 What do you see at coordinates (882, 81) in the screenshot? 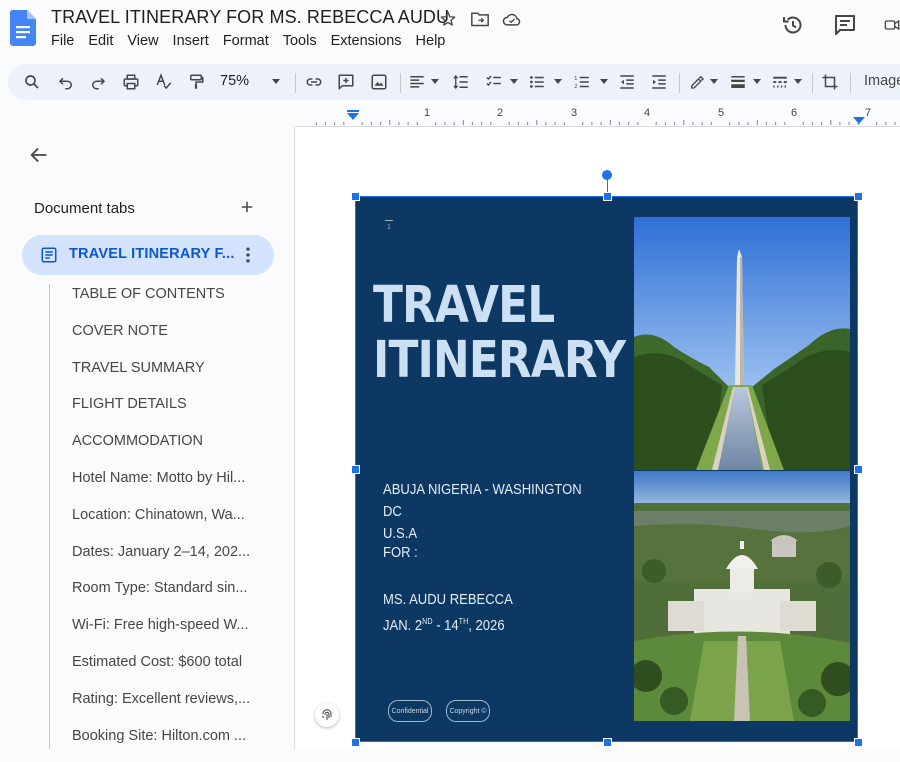
I see `image-options-button: Image` at bounding box center [882, 81].